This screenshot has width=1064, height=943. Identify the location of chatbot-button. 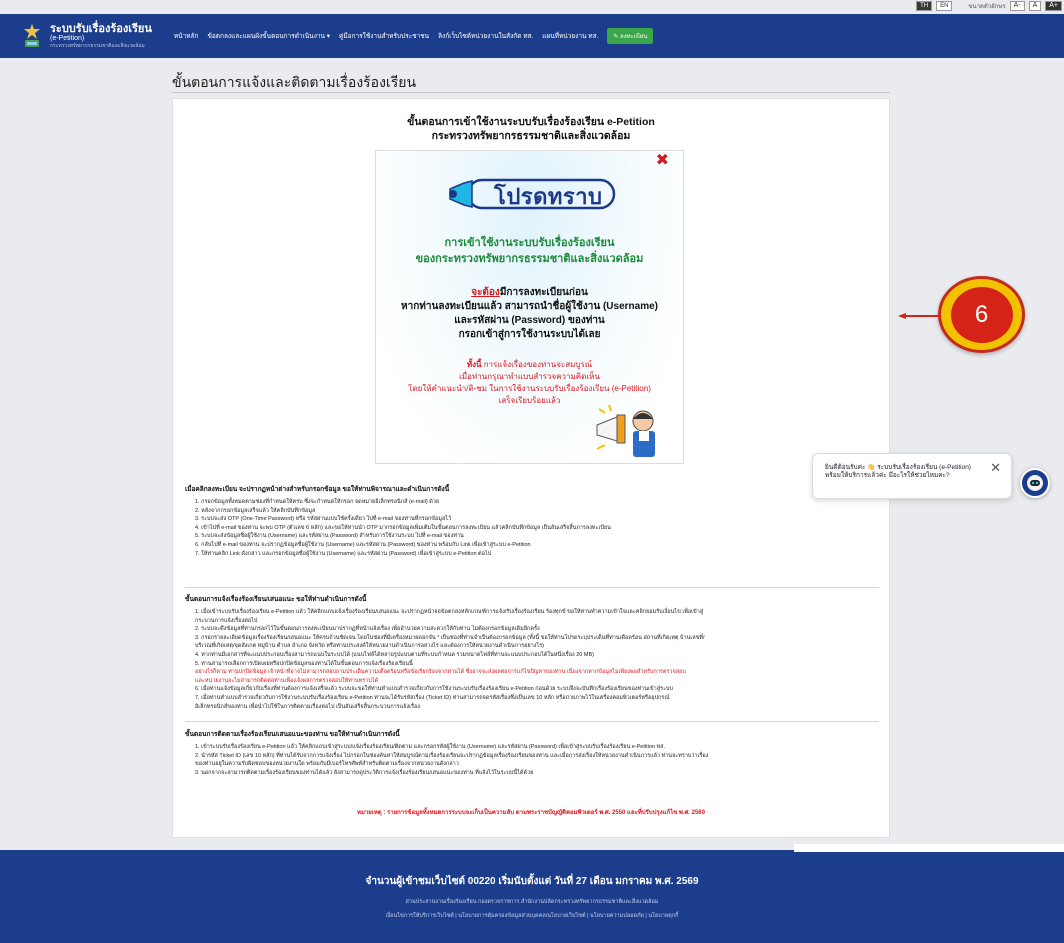
(1035, 483).